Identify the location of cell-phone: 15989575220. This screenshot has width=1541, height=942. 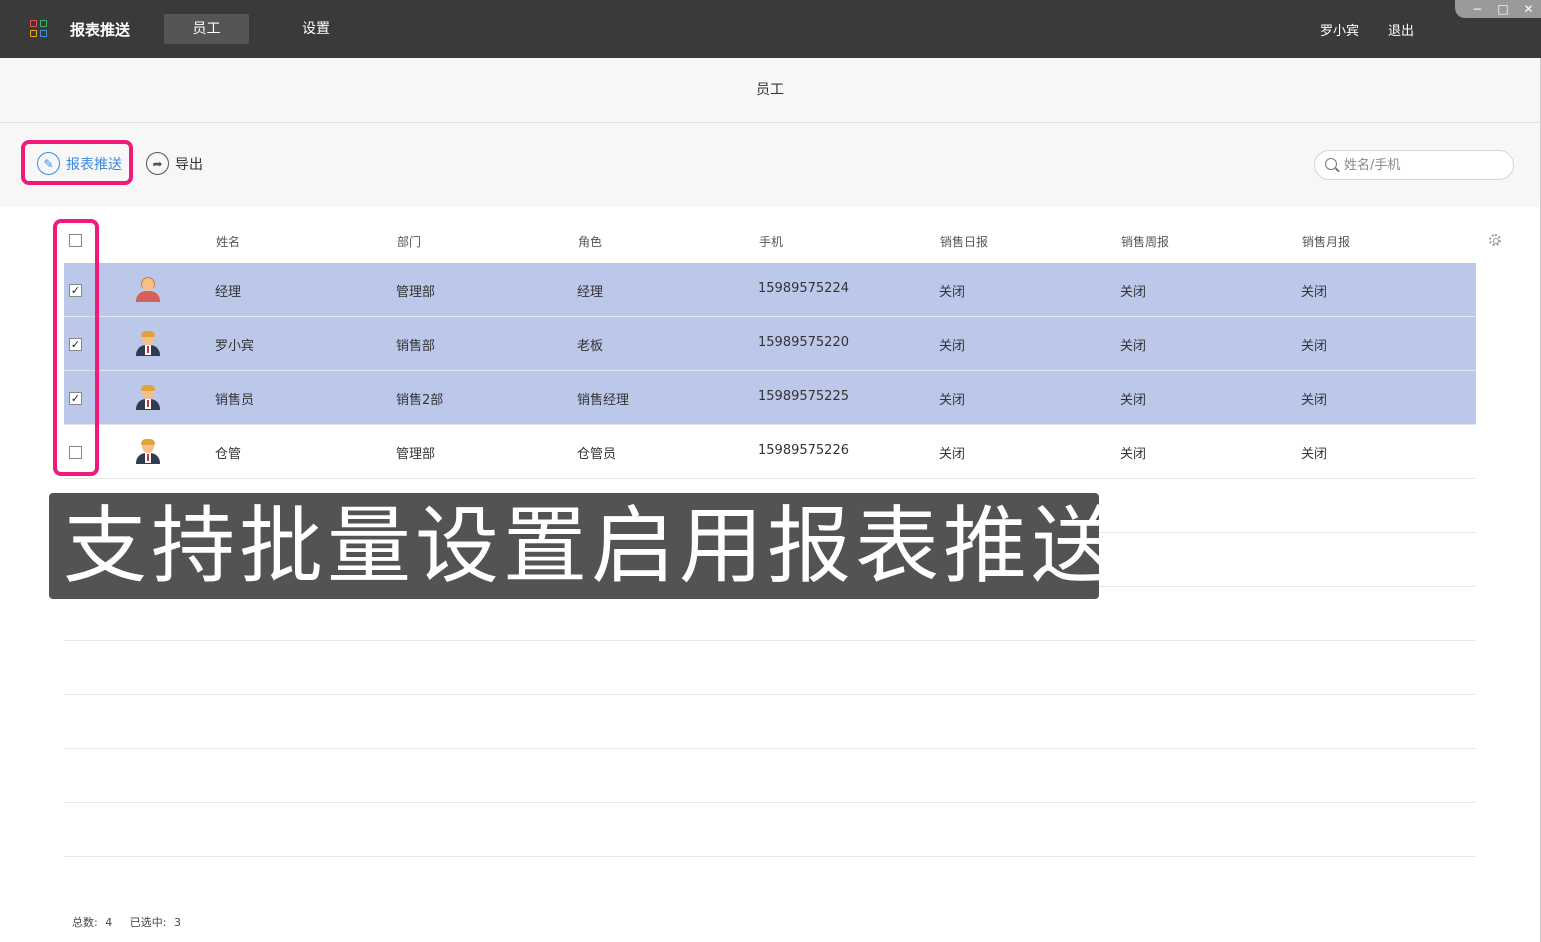
(803, 342).